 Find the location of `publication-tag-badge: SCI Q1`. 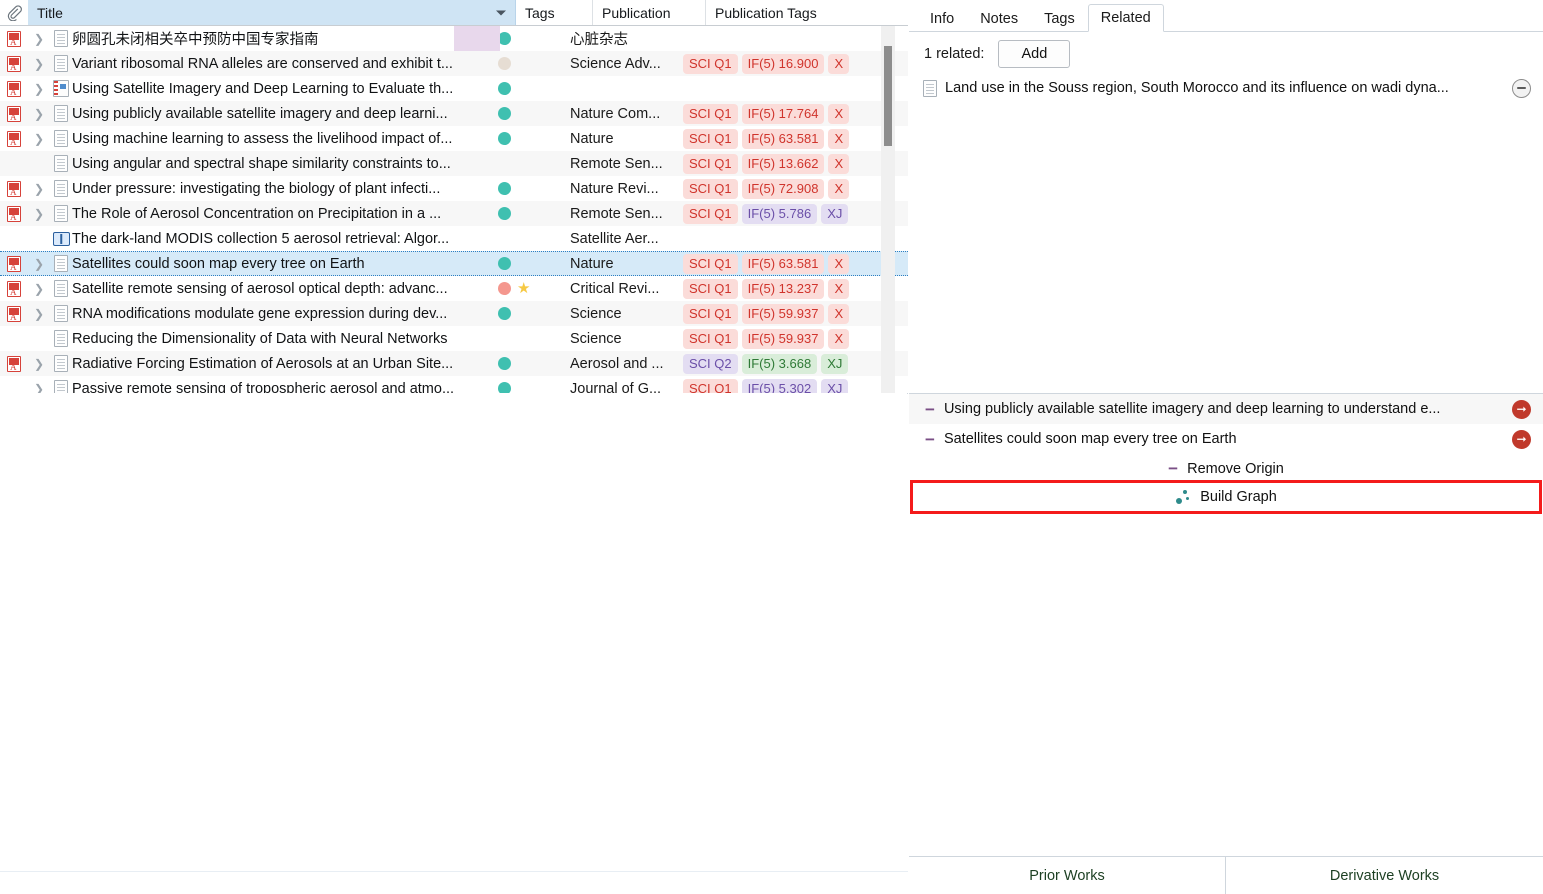

publication-tag-badge: SCI Q1 is located at coordinates (710, 163).